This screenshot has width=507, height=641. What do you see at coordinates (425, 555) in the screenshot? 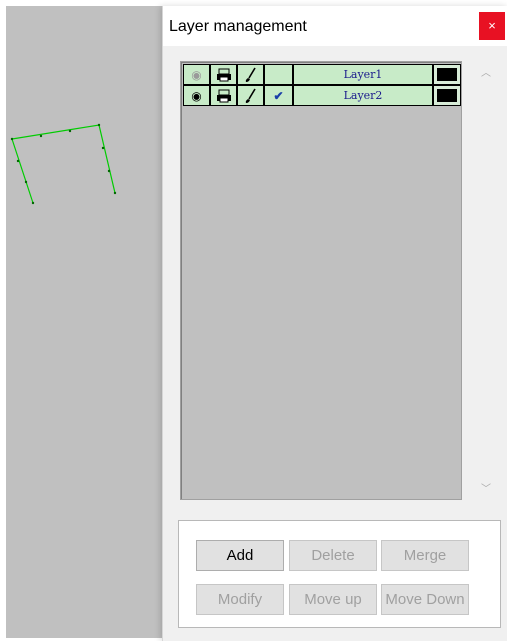
I see `merge-button: Merge` at bounding box center [425, 555].